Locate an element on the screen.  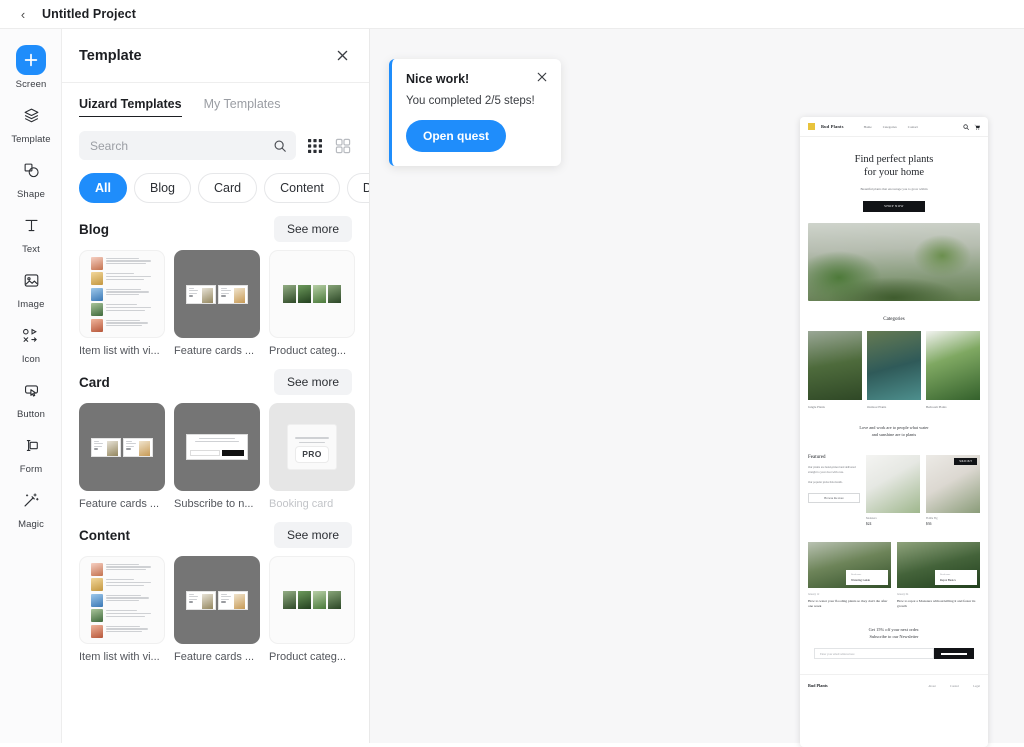
rail-label-icon: Icon is located at coordinates (31, 359).